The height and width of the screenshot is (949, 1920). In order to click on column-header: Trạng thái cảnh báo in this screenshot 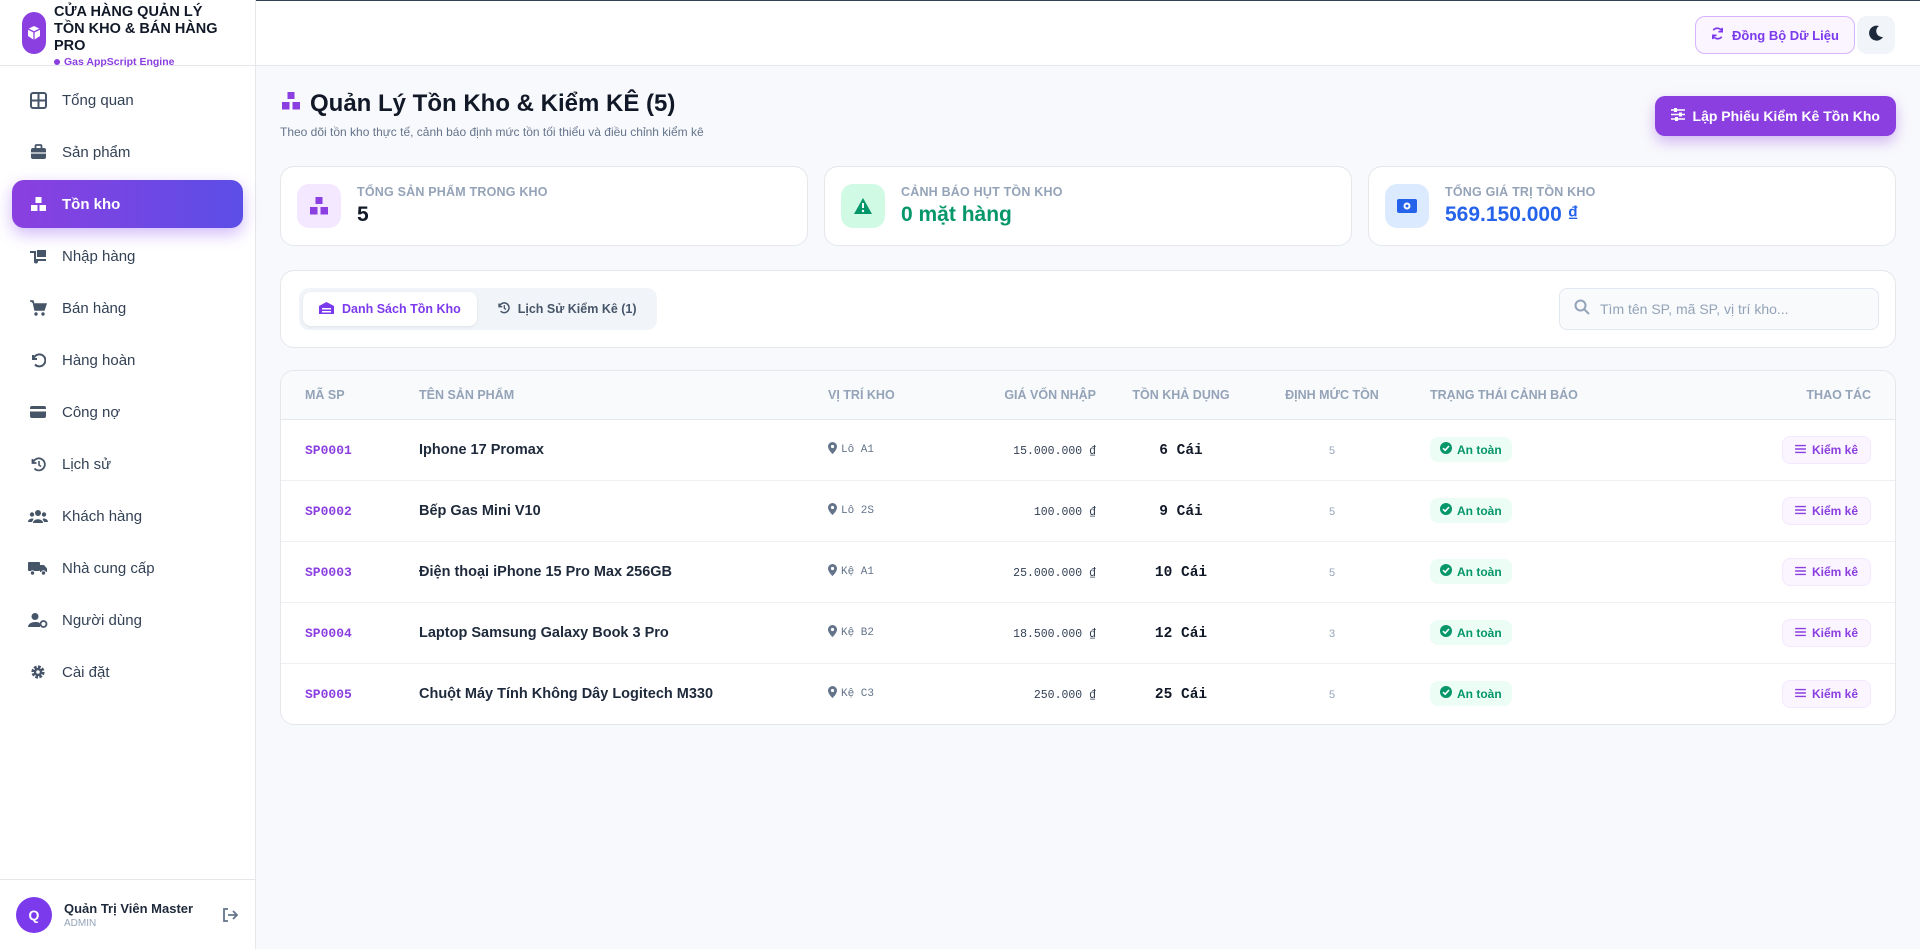, I will do `click(1551, 395)`.